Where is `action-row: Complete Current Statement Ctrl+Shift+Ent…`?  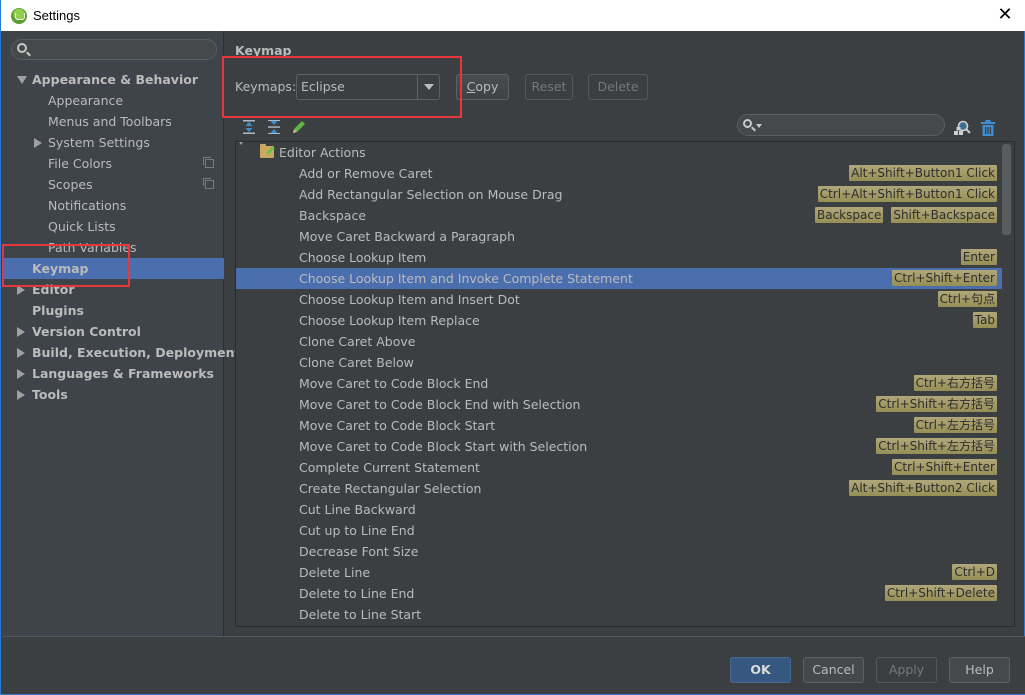
action-row: Complete Current Statement Ctrl+Shift+Ent… is located at coordinates (619, 467).